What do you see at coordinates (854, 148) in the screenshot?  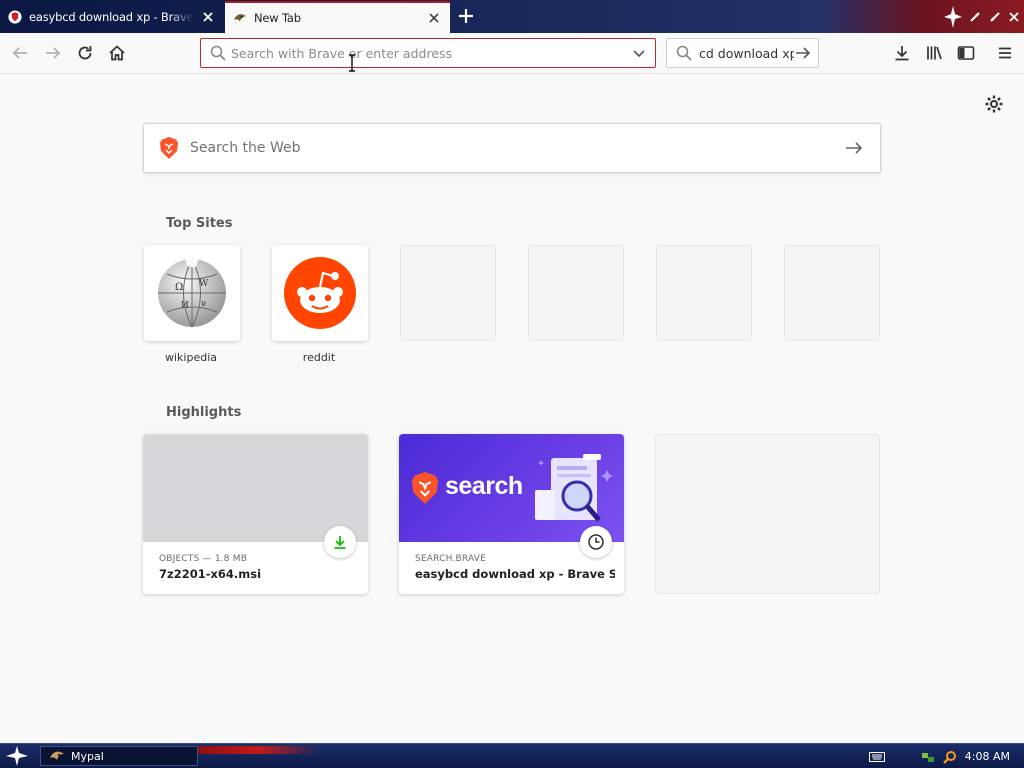 I see `search-submit-arrow-icon` at bounding box center [854, 148].